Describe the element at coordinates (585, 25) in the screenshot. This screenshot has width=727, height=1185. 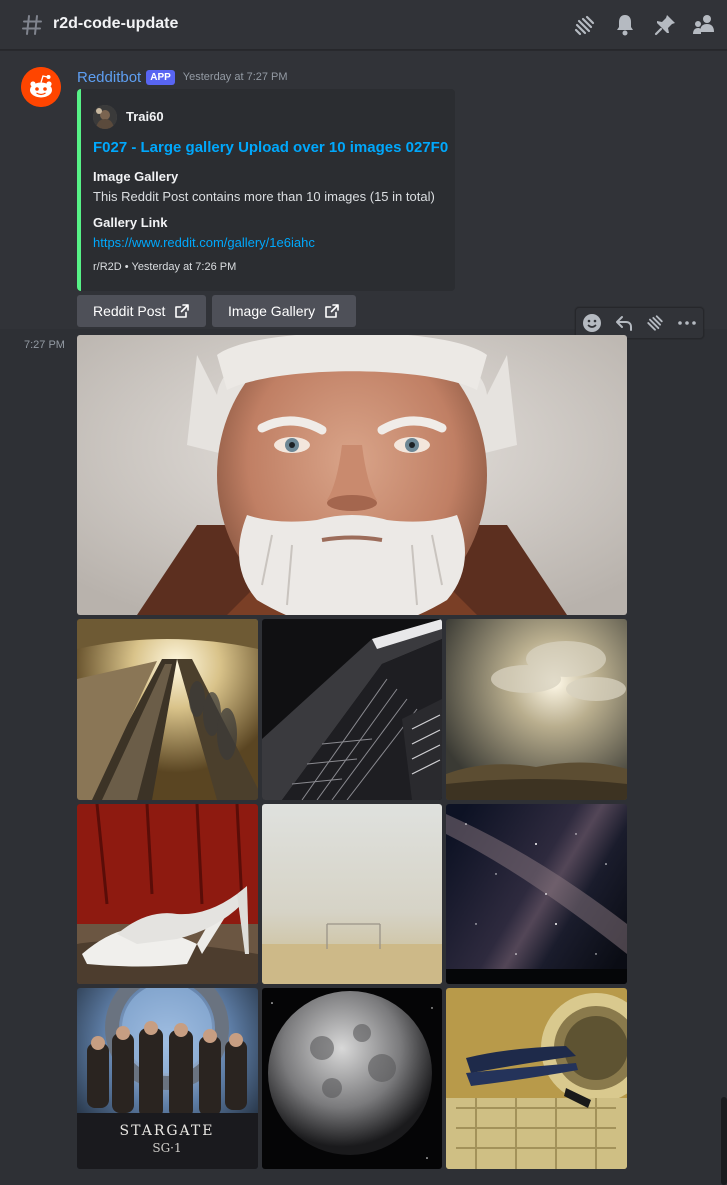
I see `threads-icon` at that location.